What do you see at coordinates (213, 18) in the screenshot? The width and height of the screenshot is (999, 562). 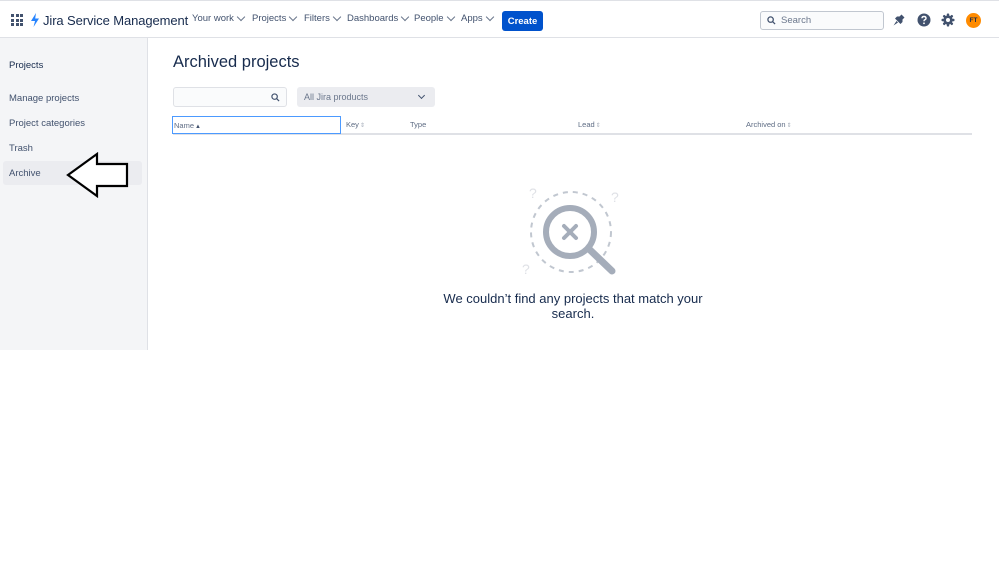 I see `nav-your-work-label: Your work` at bounding box center [213, 18].